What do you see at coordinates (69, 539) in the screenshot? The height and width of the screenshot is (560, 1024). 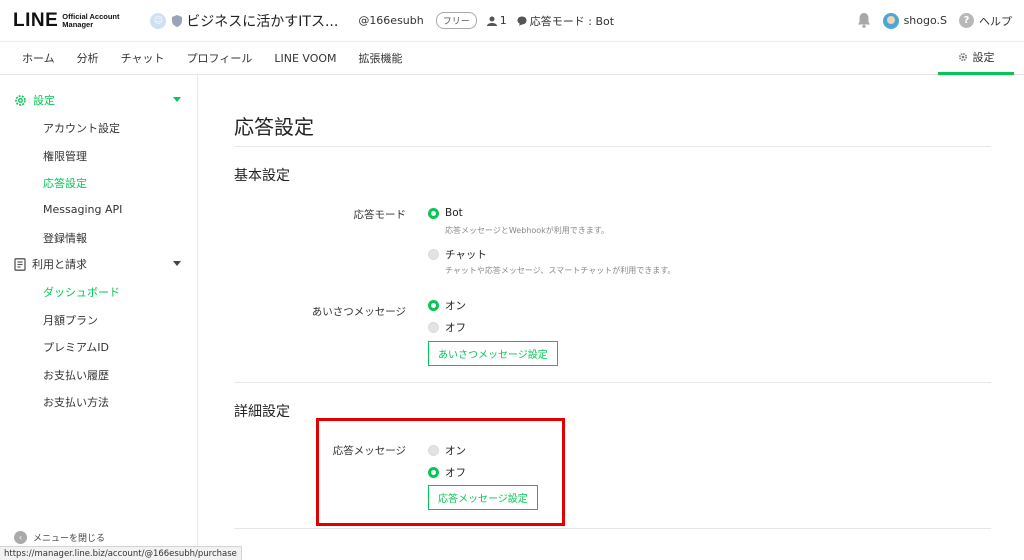 I see `close-menu-label: メニューを閉じる` at bounding box center [69, 539].